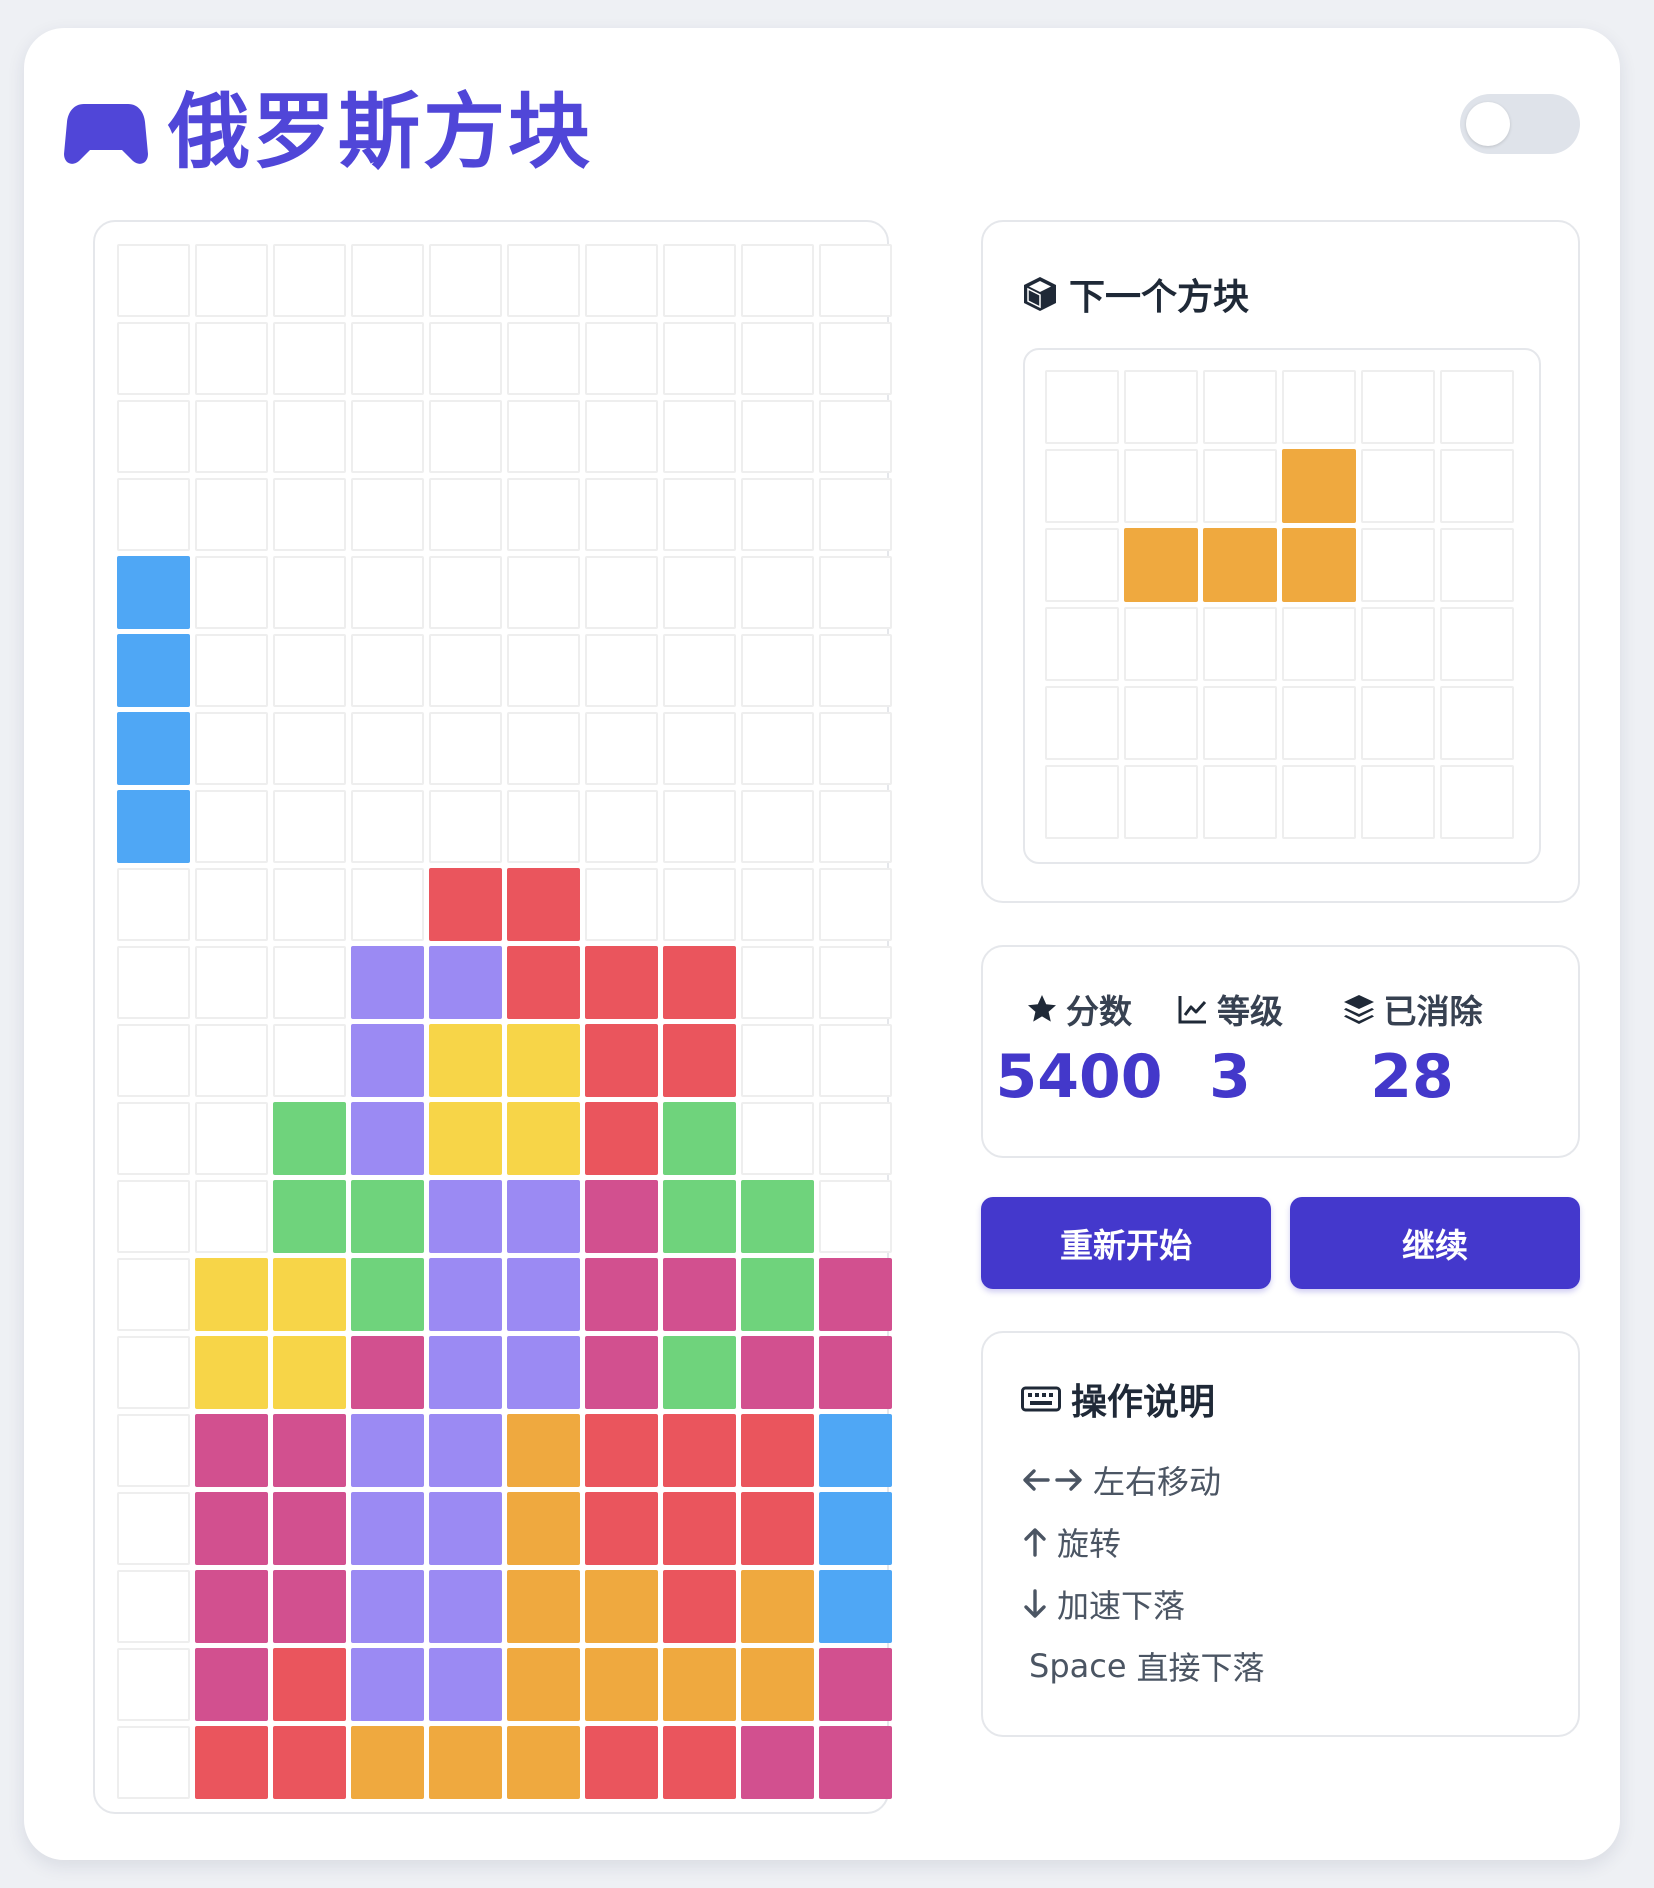 This screenshot has height=1888, width=1654. What do you see at coordinates (1143, 1542) in the screenshot?
I see `help-item-rotate: 旋转` at bounding box center [1143, 1542].